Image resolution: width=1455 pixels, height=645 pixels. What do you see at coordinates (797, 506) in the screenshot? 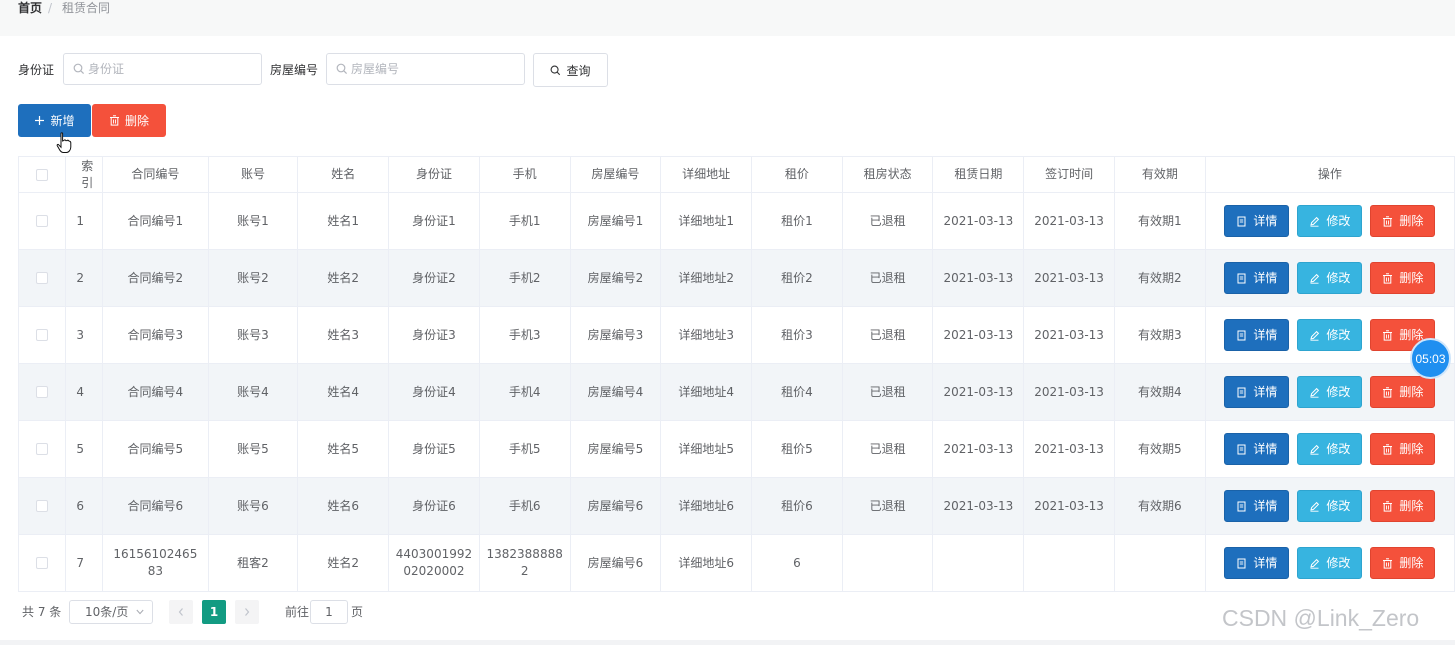
I see `cell-rent-price: 租价6` at bounding box center [797, 506].